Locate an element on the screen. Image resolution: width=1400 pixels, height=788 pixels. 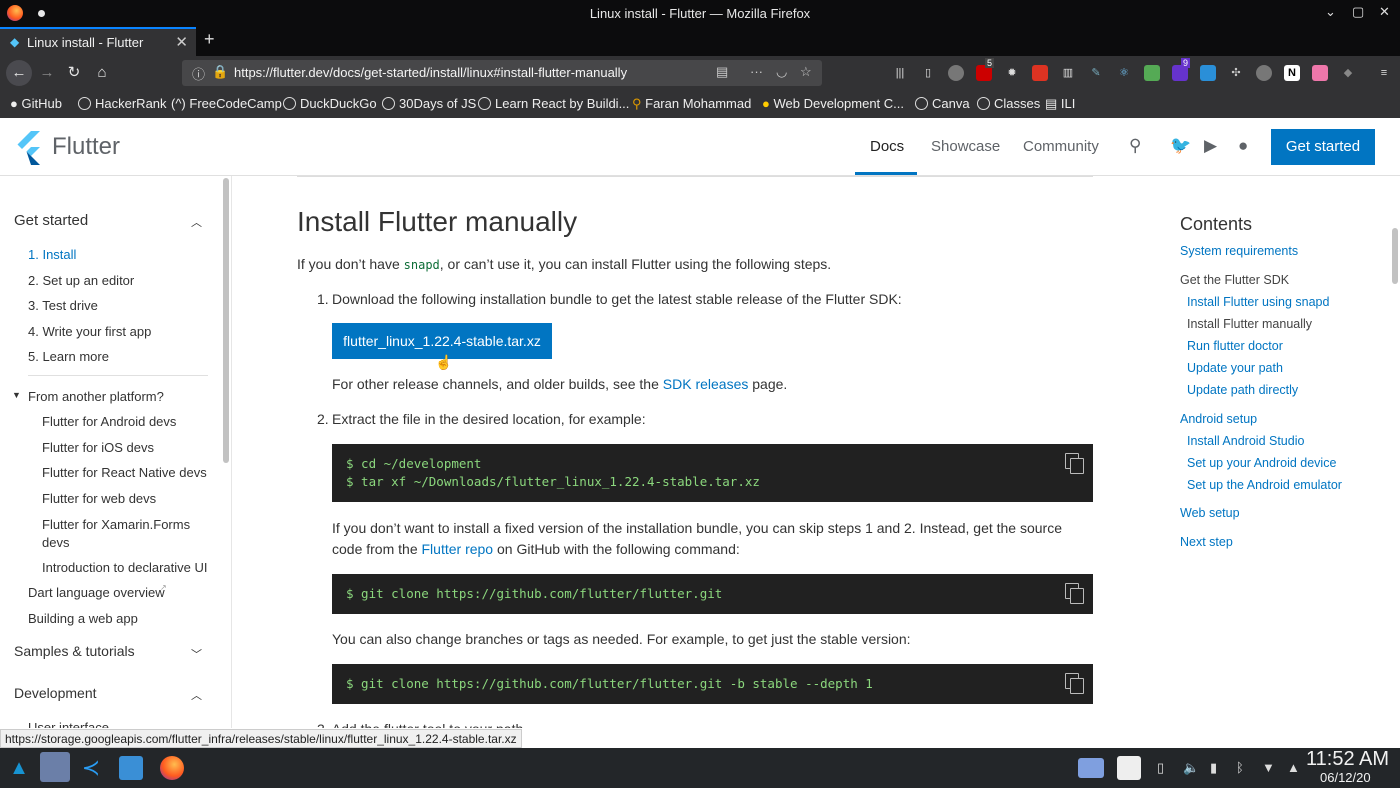
sidebar-item-user-interface: User interface is located at coordinates (68, 724).